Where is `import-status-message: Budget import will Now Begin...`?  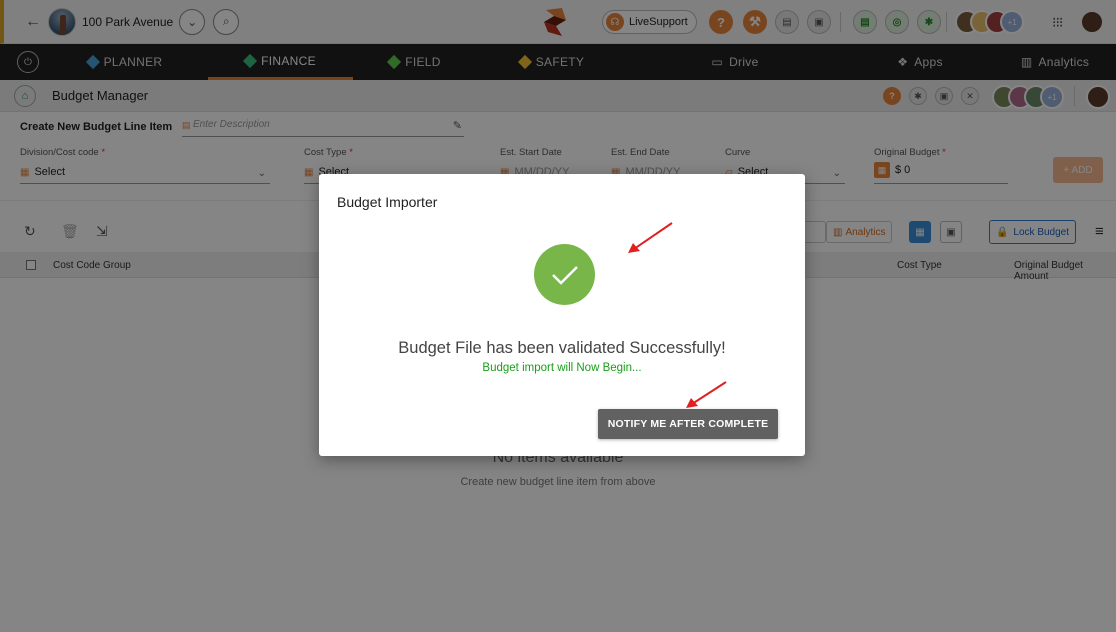 import-status-message: Budget import will Now Begin... is located at coordinates (562, 368).